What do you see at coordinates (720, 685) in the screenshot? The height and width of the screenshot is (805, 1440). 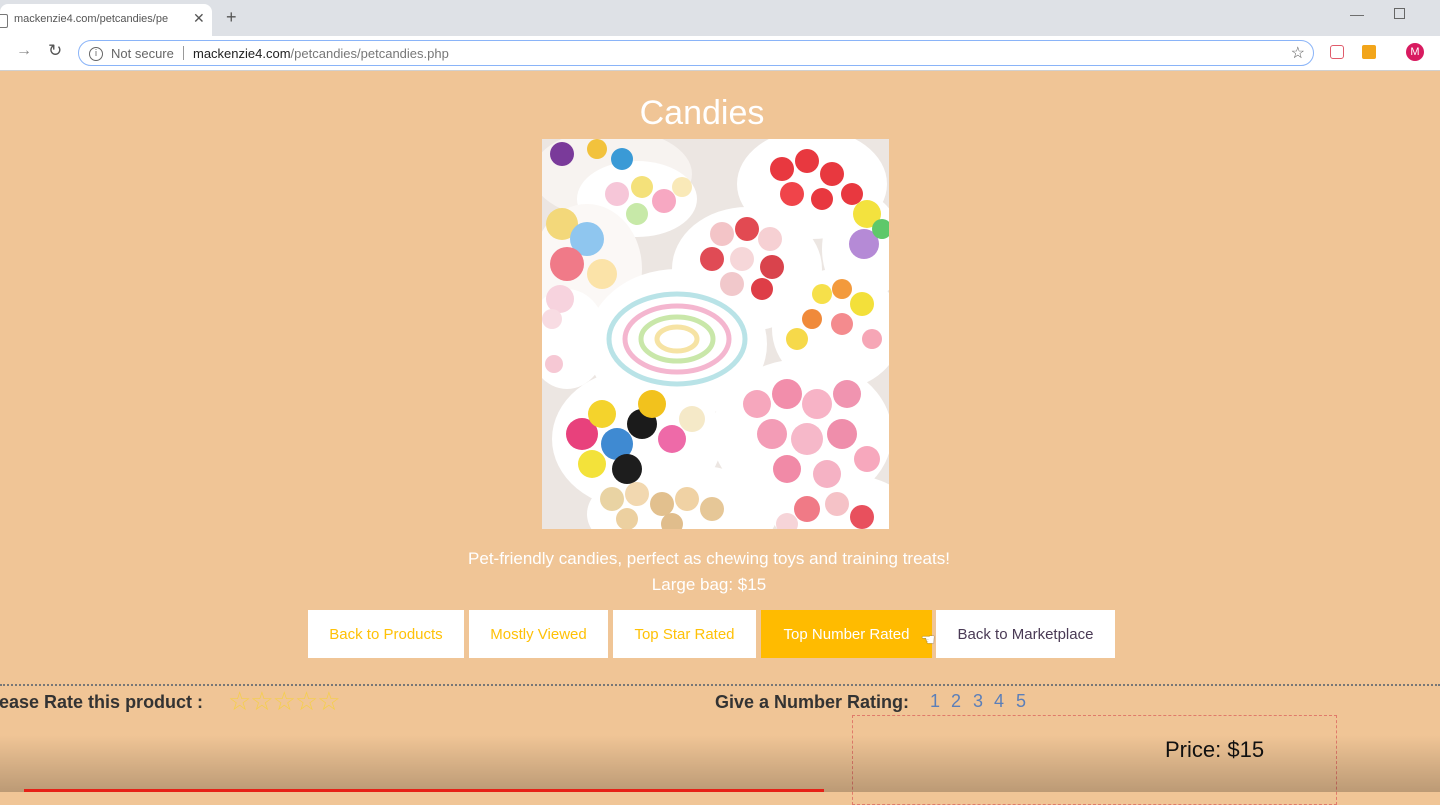 I see `section-divider` at bounding box center [720, 685].